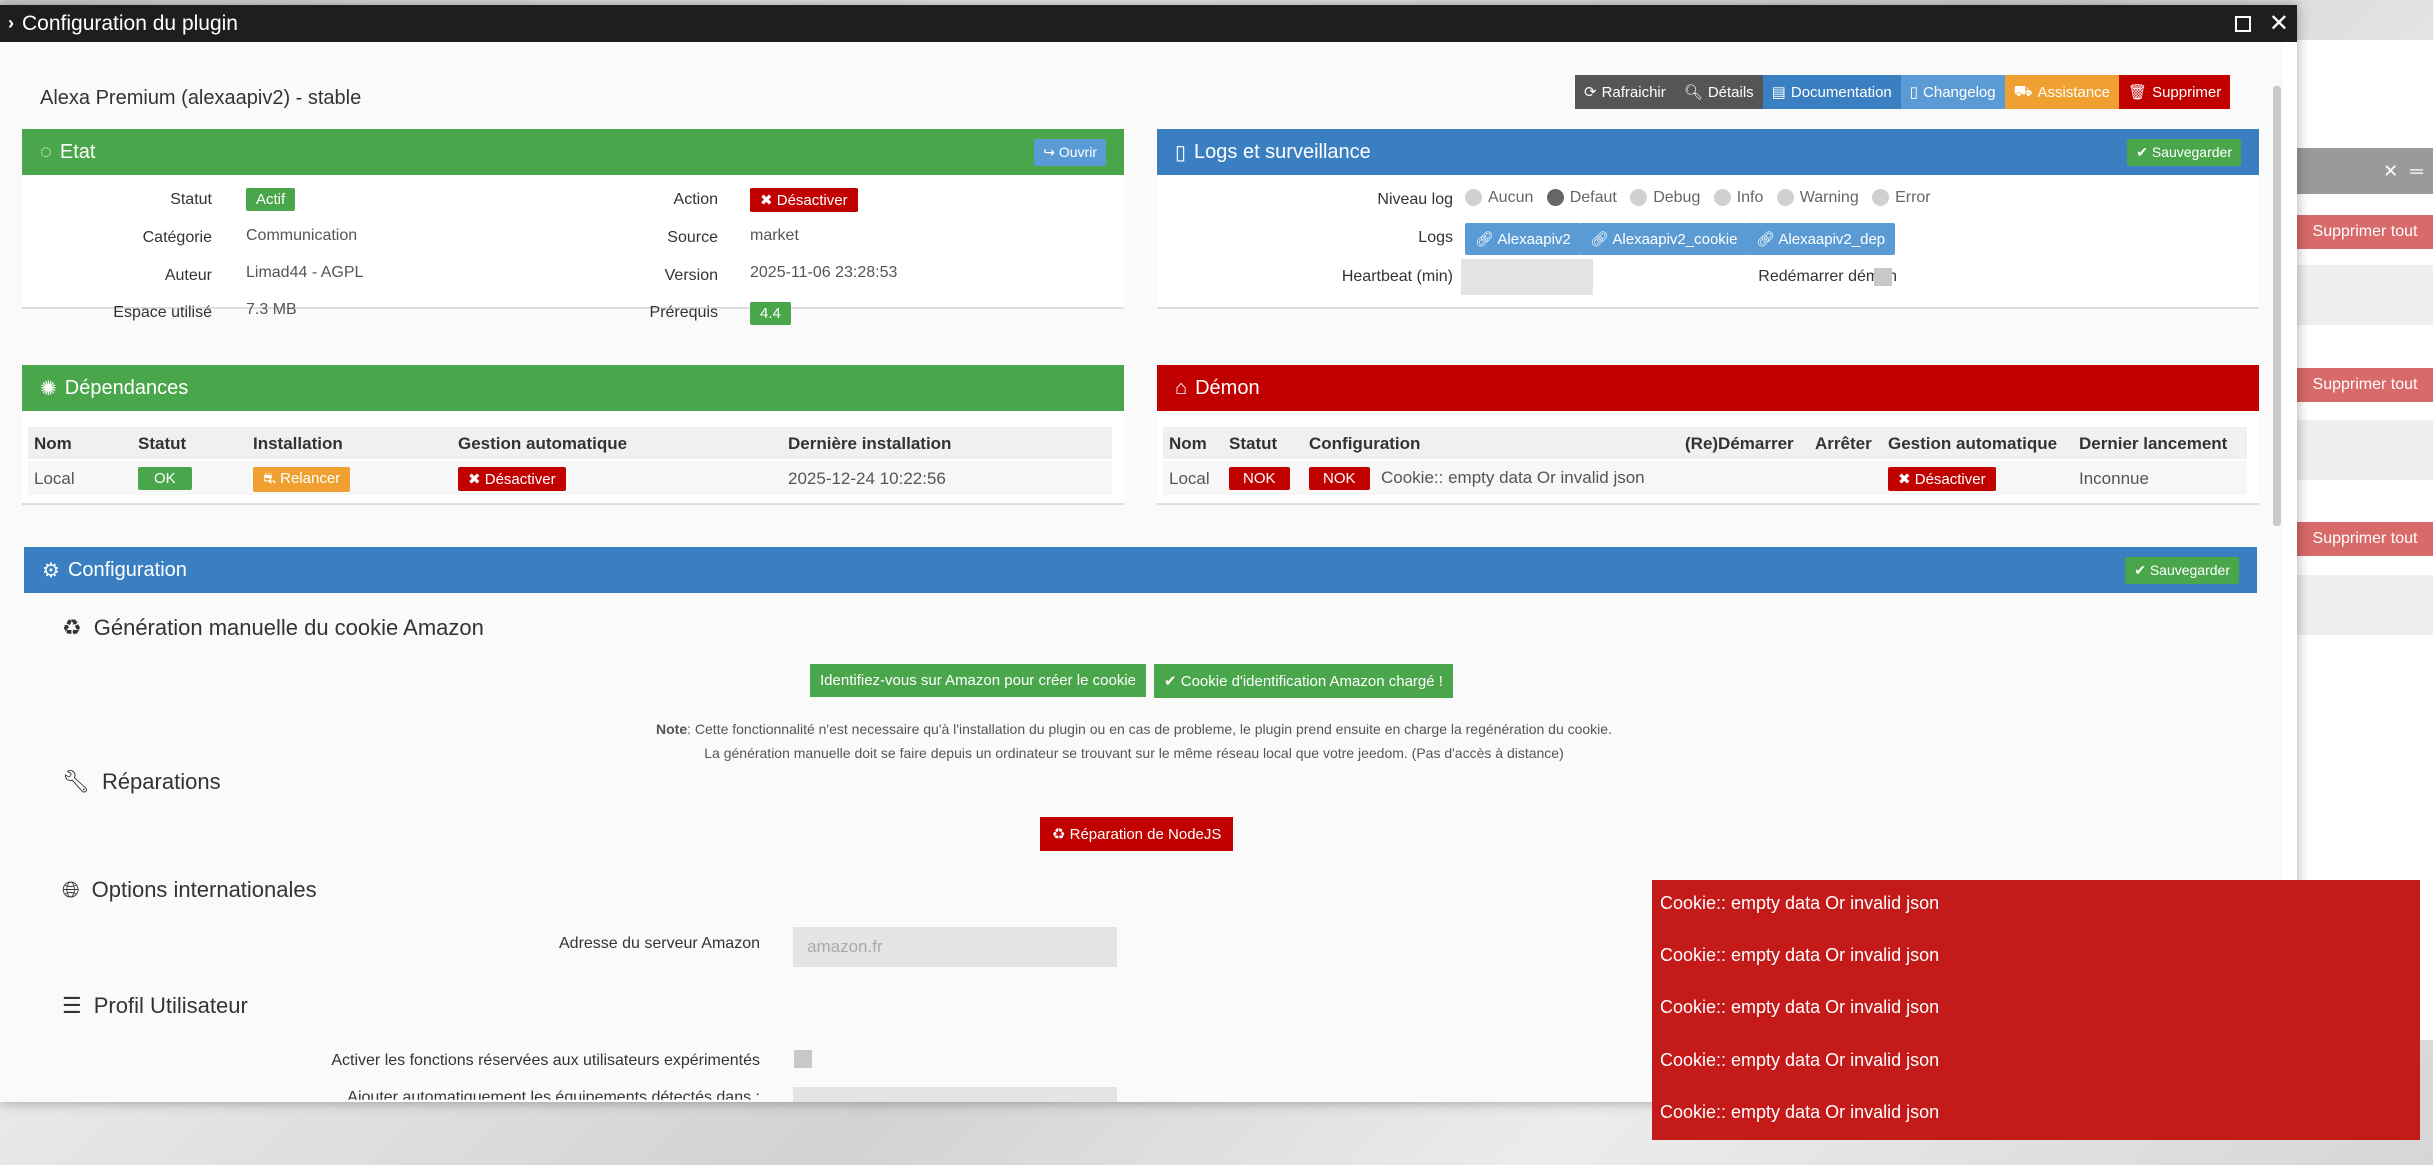  Describe the element at coordinates (955, 1094) in the screenshot. I see `auto-add-select` at that location.